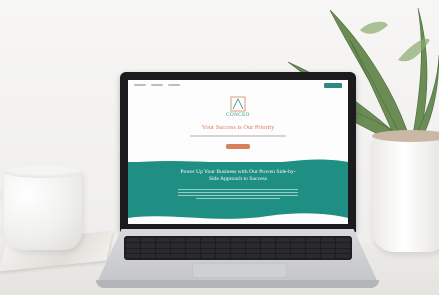 The image size is (439, 295). What do you see at coordinates (238, 85) in the screenshot?
I see `website-nav` at bounding box center [238, 85].